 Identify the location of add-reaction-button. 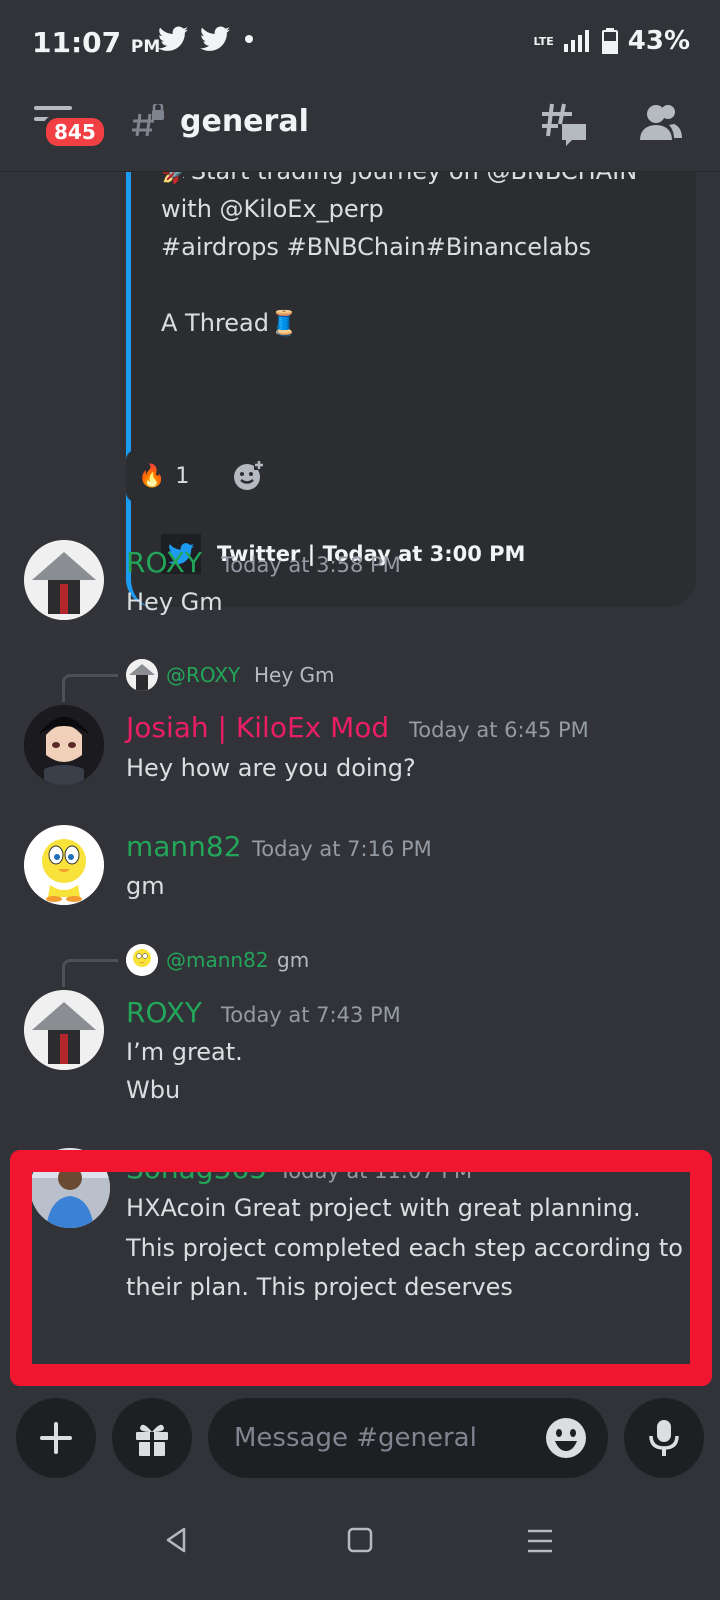
(248, 476).